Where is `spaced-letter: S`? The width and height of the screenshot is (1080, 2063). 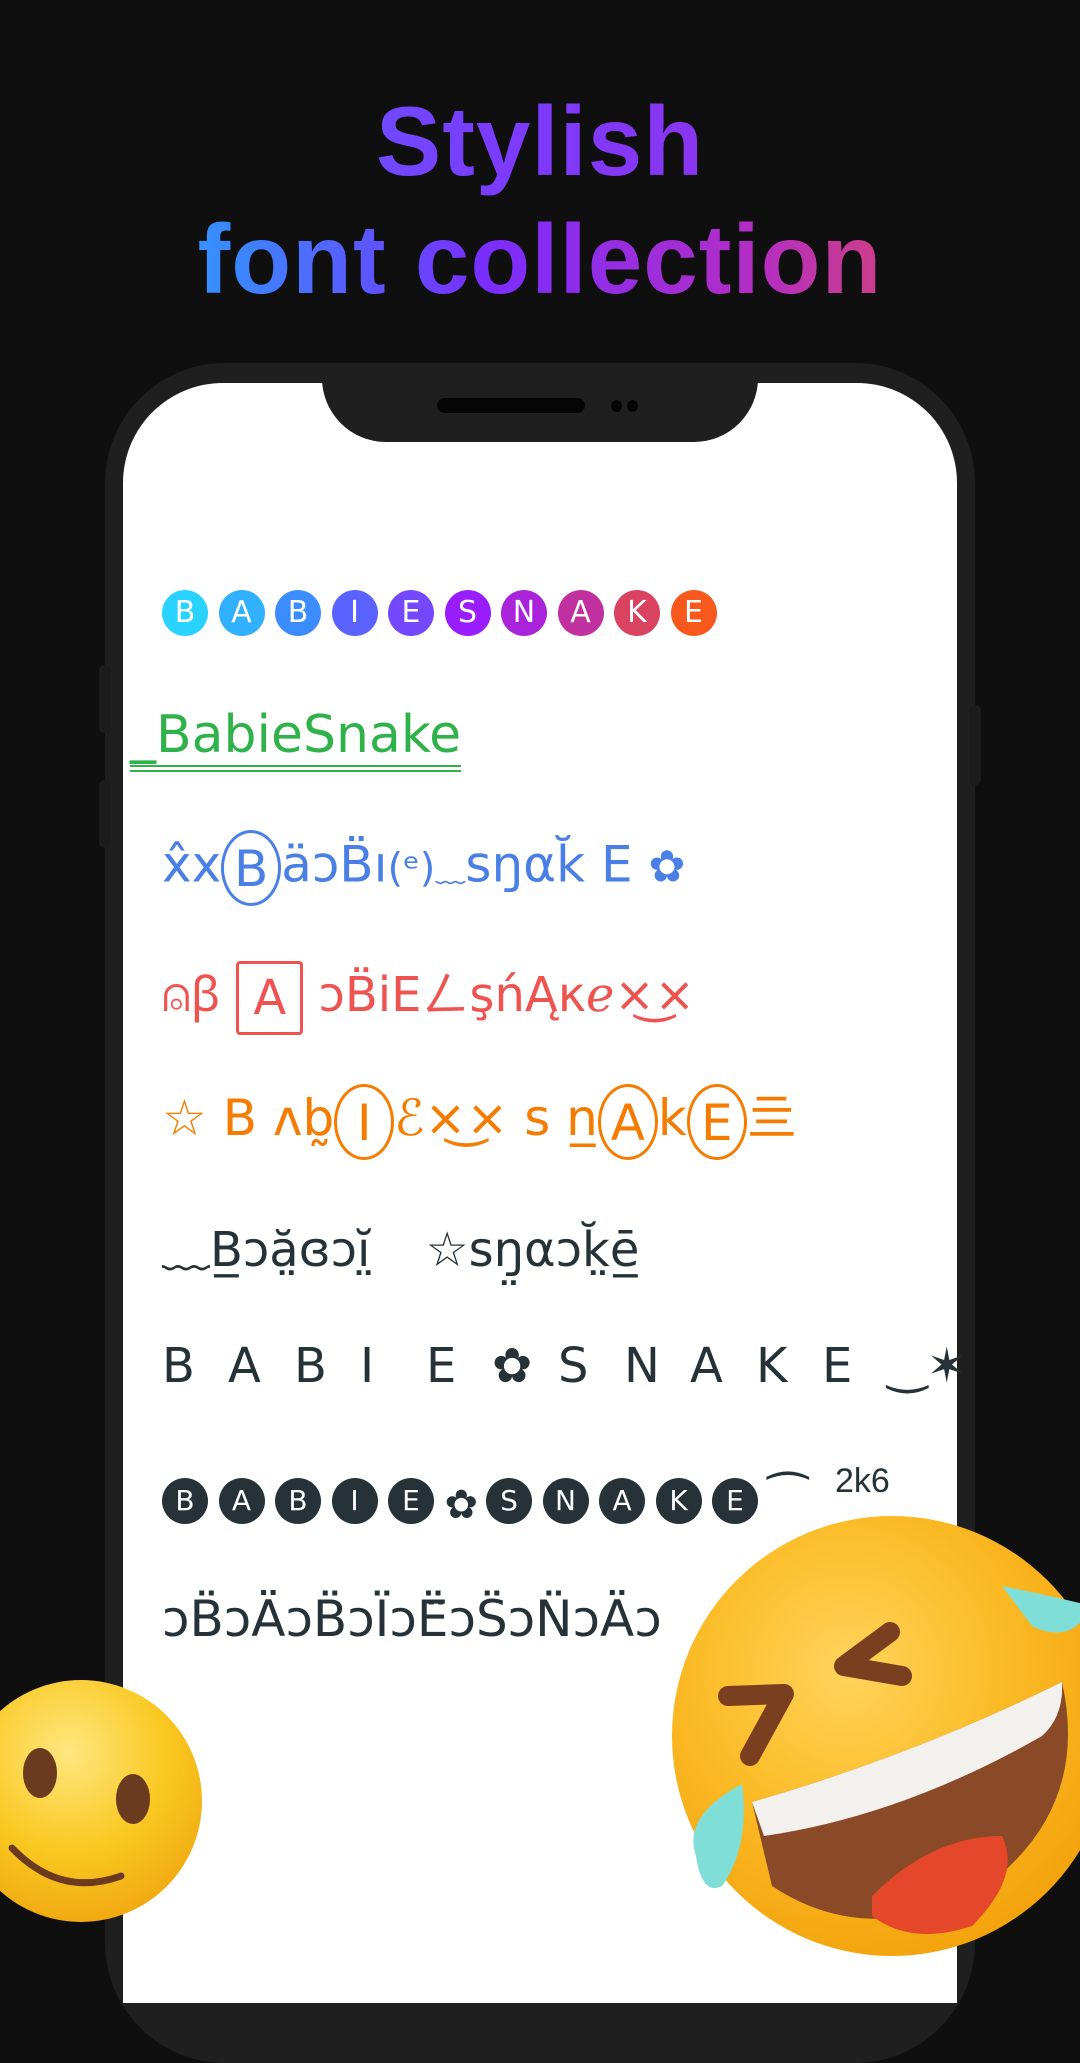 spaced-letter: S is located at coordinates (573, 1366).